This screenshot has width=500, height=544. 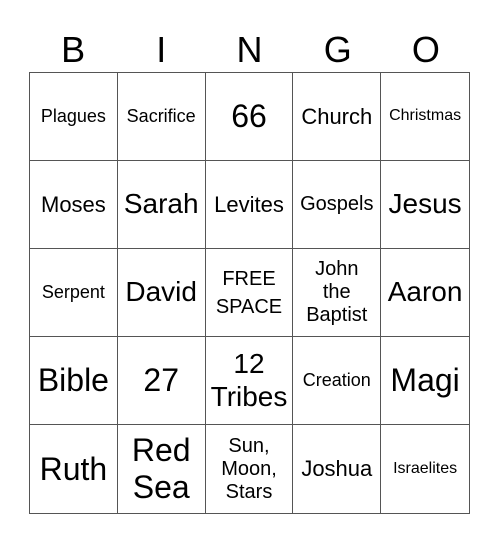 I want to click on free-space-label: FREE SPACE, so click(x=249, y=292).